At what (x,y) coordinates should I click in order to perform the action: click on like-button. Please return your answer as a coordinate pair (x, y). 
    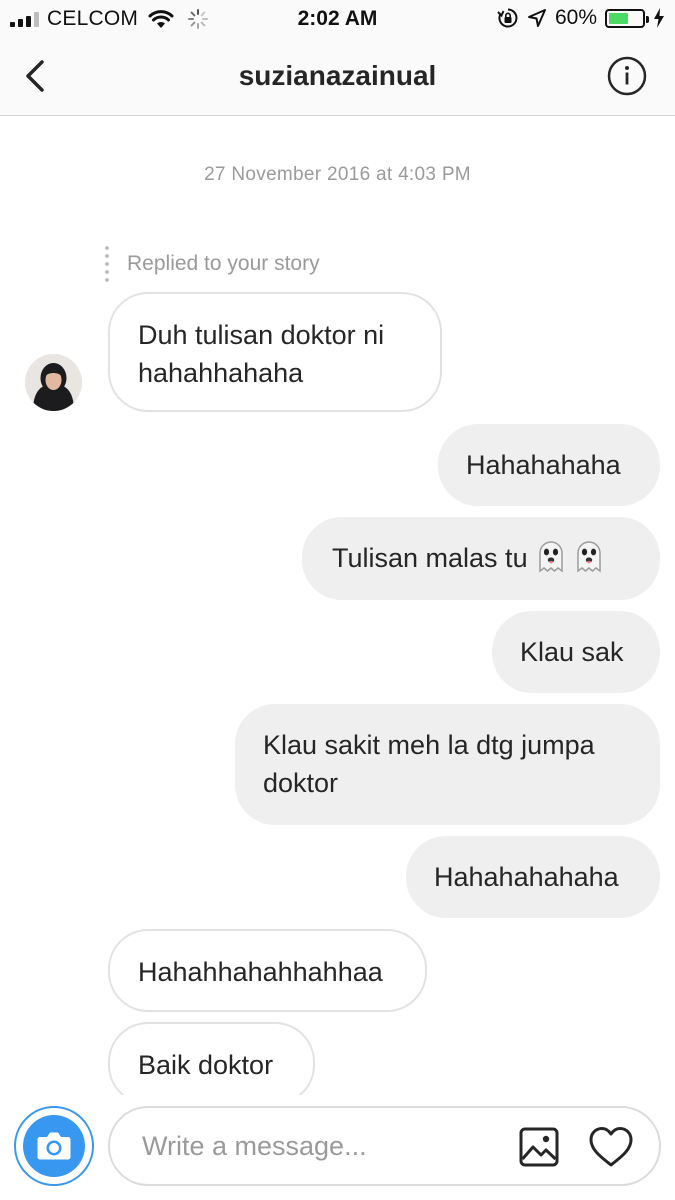
    Looking at the image, I should click on (611, 1147).